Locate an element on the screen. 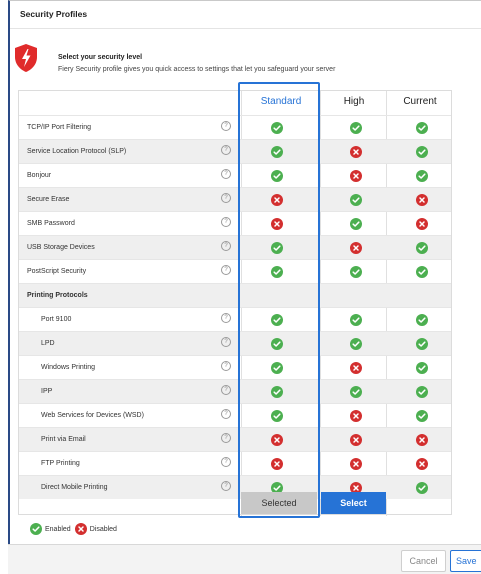 This screenshot has height=574, width=481. setting-label: Print via Email is located at coordinates (63, 439).